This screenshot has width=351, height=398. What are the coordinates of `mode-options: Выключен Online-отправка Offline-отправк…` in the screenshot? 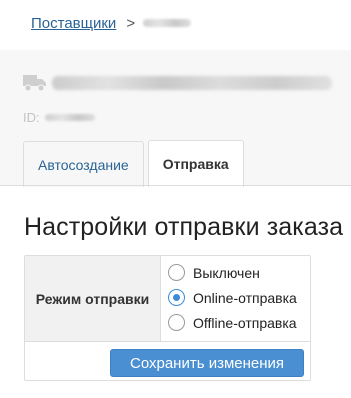 It's located at (235, 299).